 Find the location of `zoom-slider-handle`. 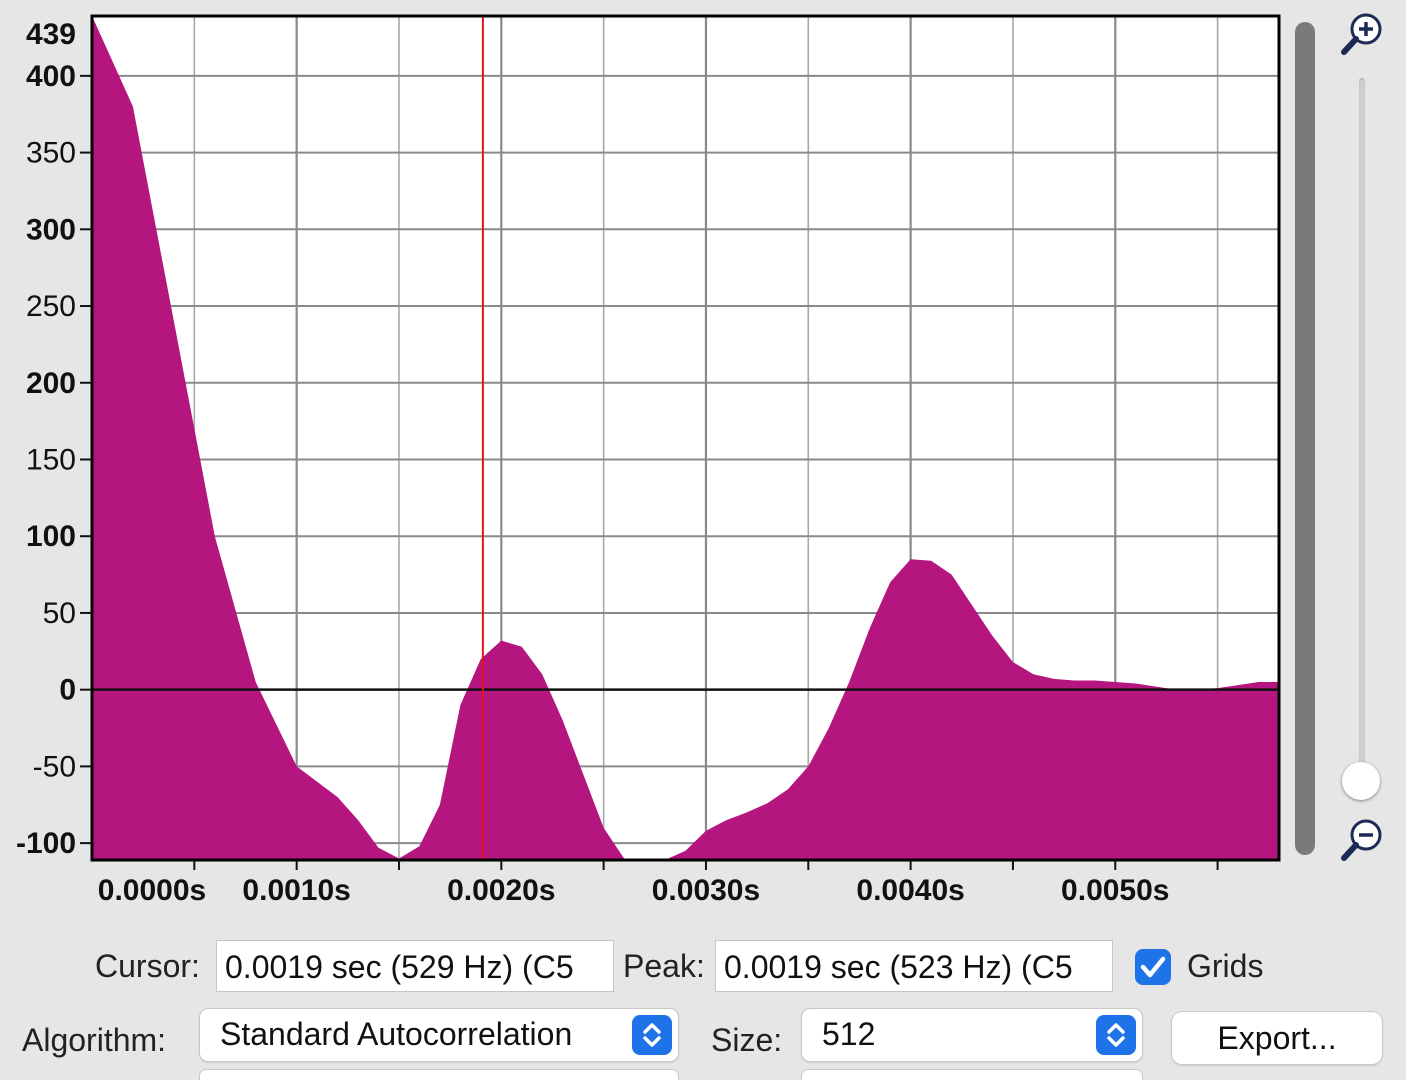

zoom-slider-handle is located at coordinates (1361, 781).